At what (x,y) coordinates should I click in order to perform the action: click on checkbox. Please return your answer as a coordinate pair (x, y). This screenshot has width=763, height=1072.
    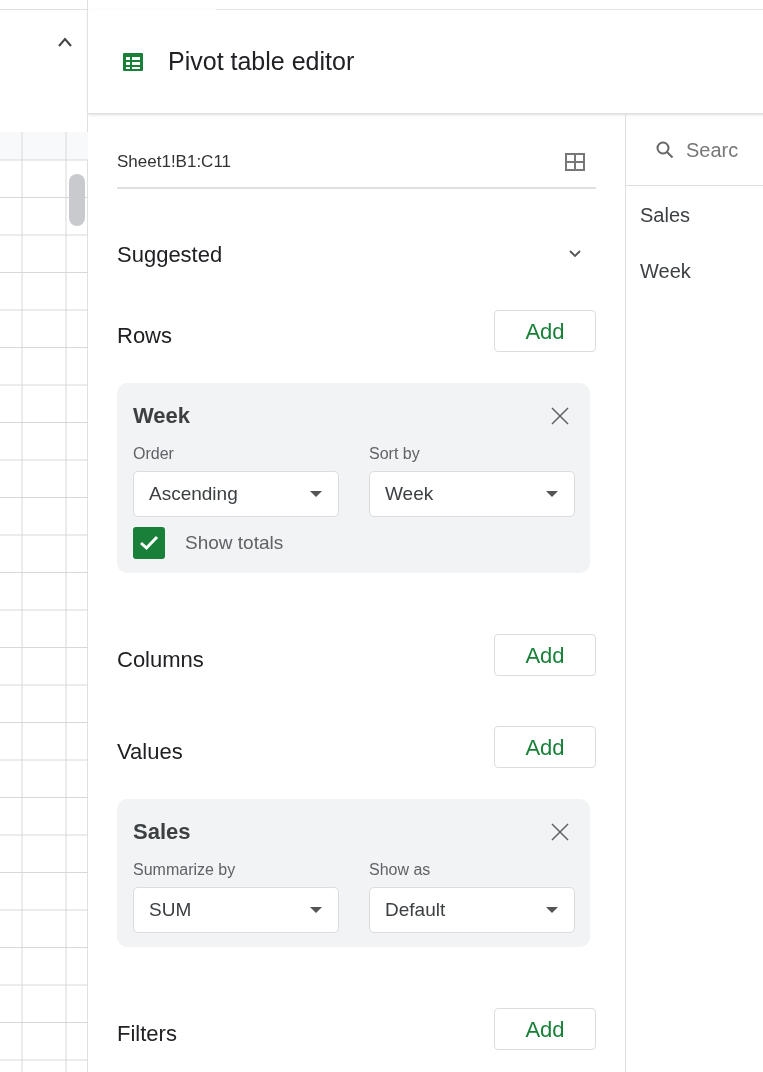
    Looking at the image, I should click on (149, 543).